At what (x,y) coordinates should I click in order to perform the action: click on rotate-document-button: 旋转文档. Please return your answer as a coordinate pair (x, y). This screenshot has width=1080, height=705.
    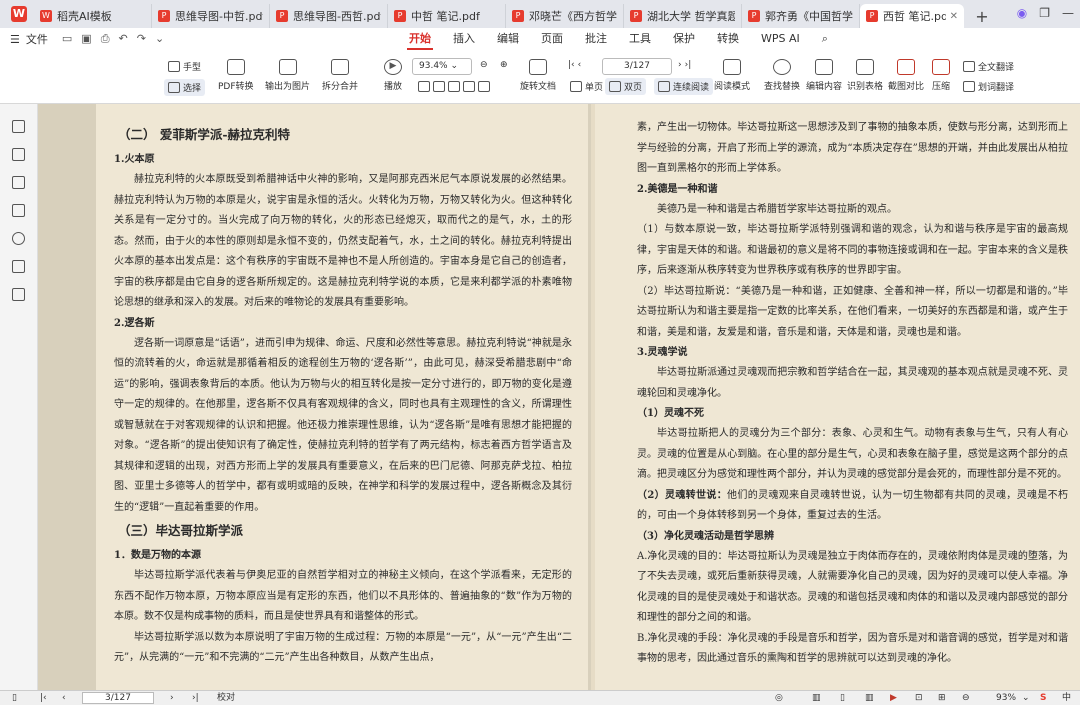
    Looking at the image, I should click on (538, 75).